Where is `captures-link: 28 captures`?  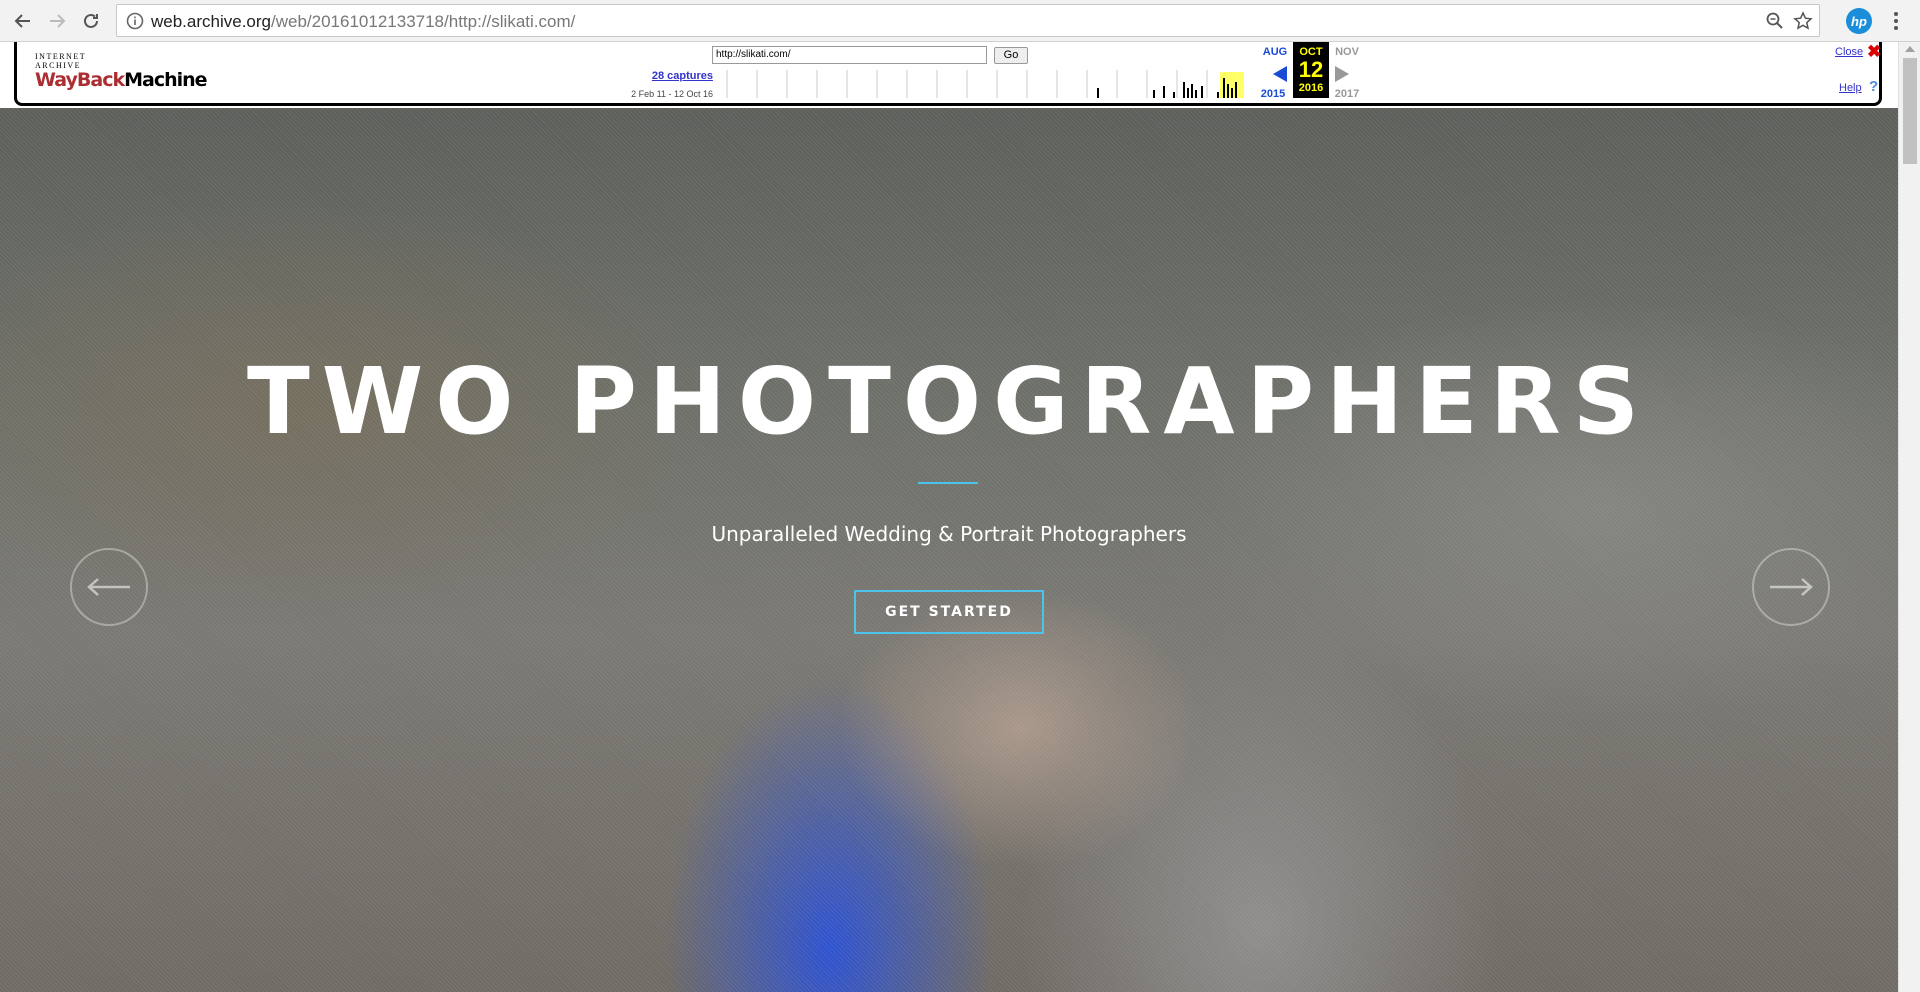
captures-link: 28 captures is located at coordinates (682, 76).